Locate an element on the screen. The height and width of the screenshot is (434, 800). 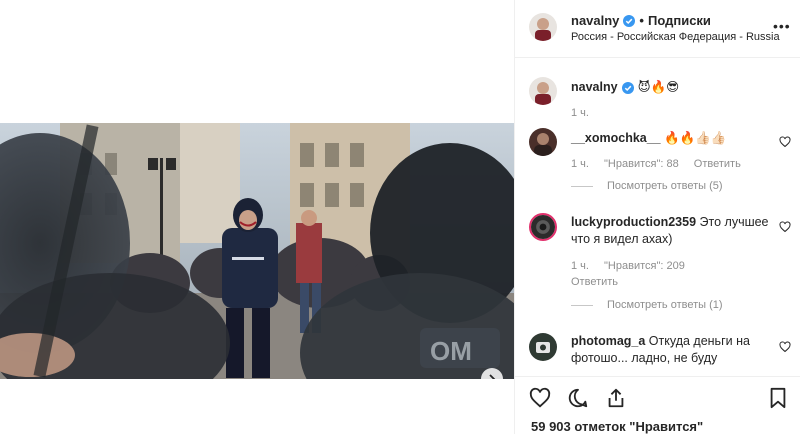
caption-meta: 1 ч. is located at coordinates (586, 113).